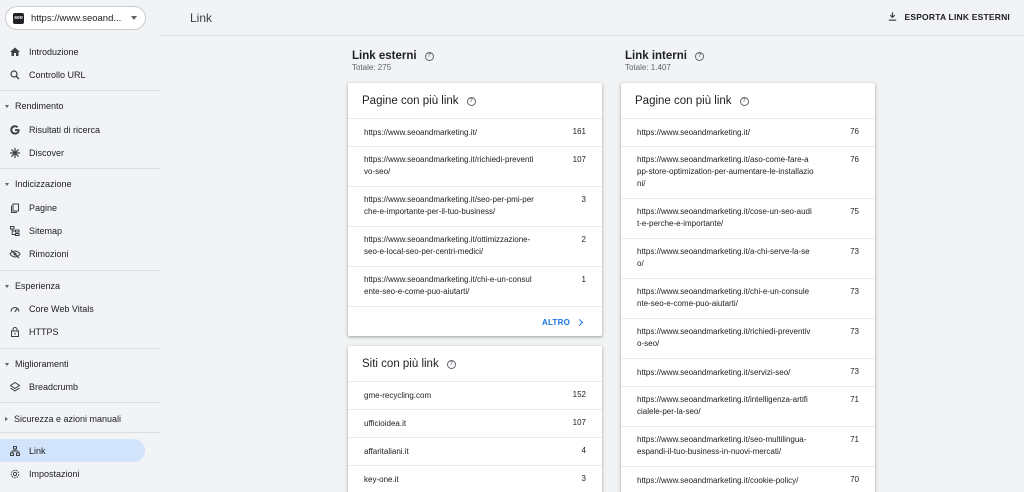  I want to click on export-external-links-button: ESPORTA LINK ESTERNI, so click(948, 16).